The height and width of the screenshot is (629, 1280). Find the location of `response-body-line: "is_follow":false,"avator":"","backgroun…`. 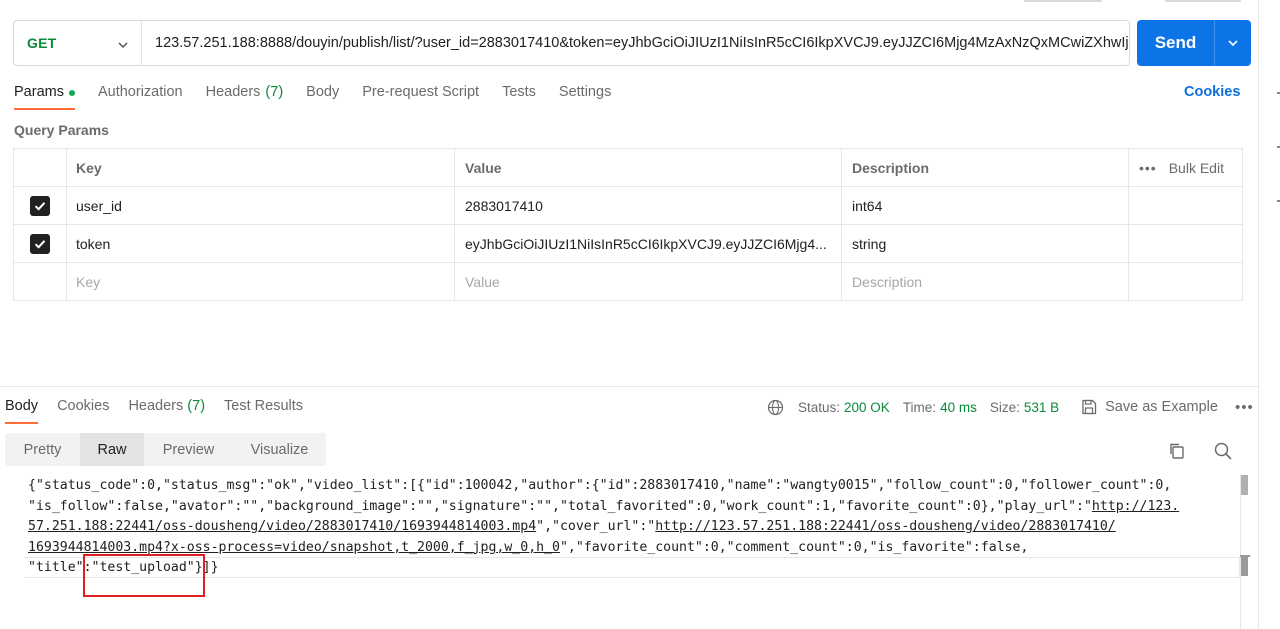

response-body-line: "is_follow":false,"avator":"","backgroun… is located at coordinates (628, 507).